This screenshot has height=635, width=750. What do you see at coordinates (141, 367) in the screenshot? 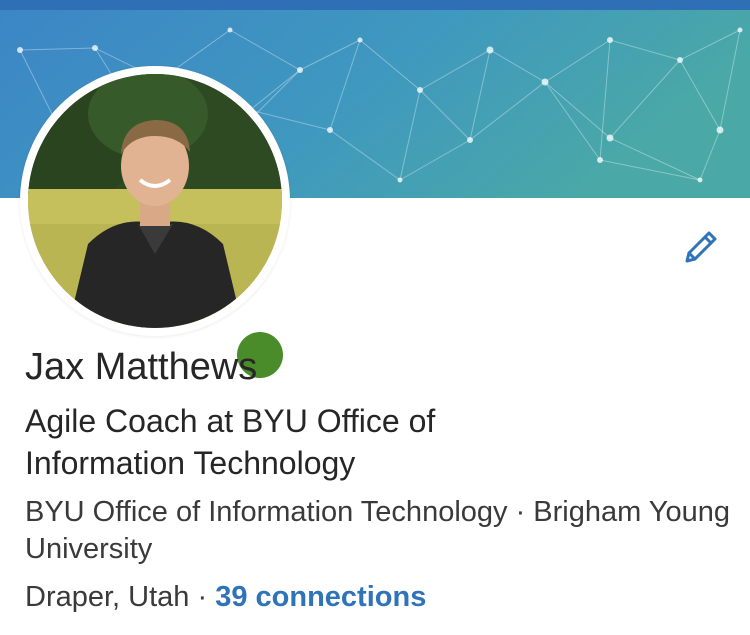
I see `profile-name: Jax Matthews` at bounding box center [141, 367].